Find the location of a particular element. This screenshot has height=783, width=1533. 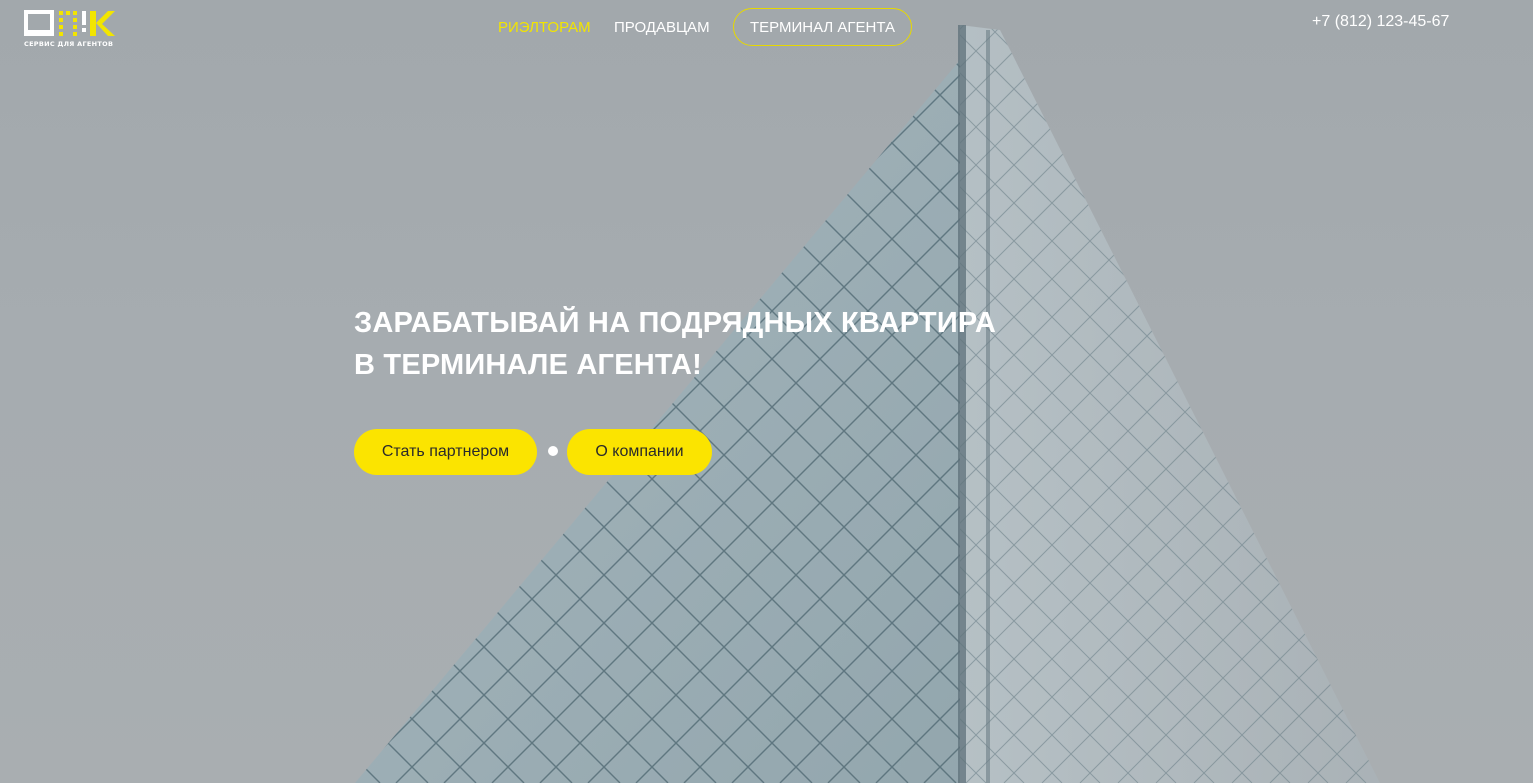

hero-headline-line-1: ЗАРАБАТЫВАЙ НА ПОДРЯДНЫХ КВАРТИРА is located at coordinates (675, 323).